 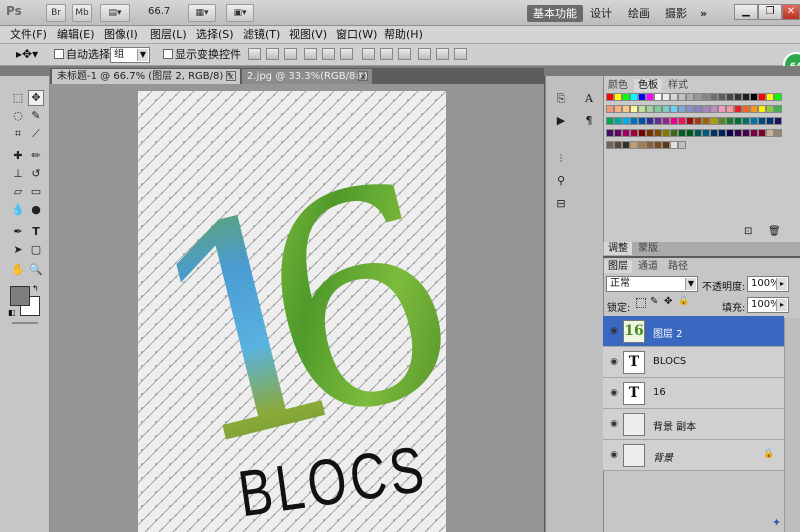 I want to click on menu-file: 文件(F), so click(x=28, y=35).